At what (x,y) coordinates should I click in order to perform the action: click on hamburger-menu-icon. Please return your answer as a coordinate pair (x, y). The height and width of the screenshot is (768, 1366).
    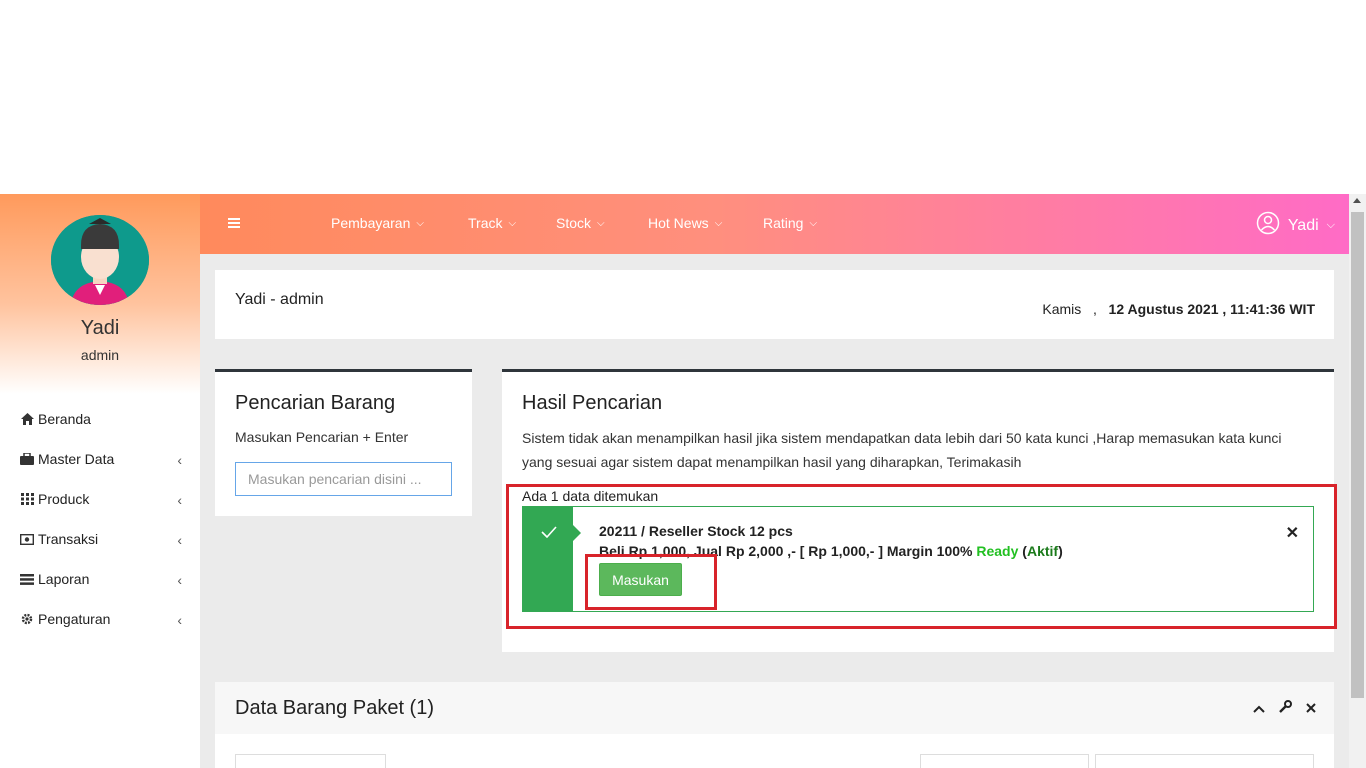
    Looking at the image, I should click on (234, 223).